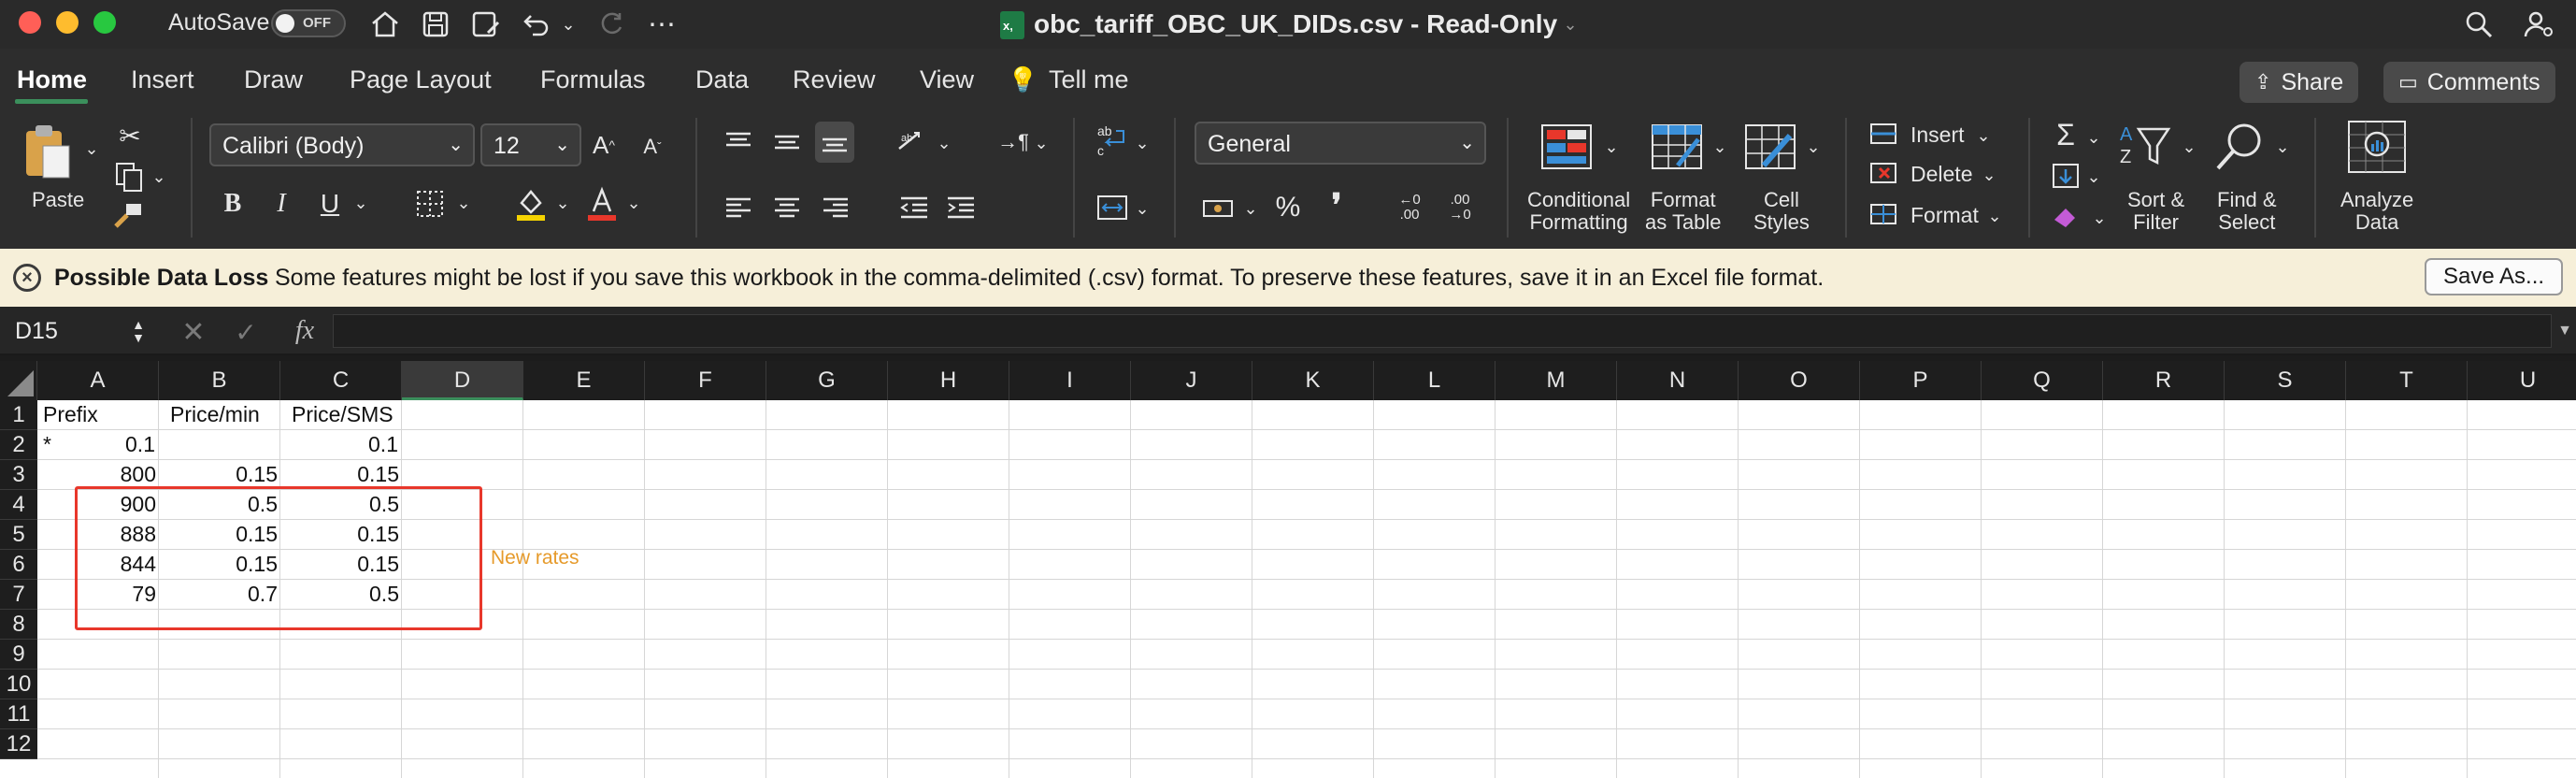  I want to click on align-bottom-icon, so click(834, 142).